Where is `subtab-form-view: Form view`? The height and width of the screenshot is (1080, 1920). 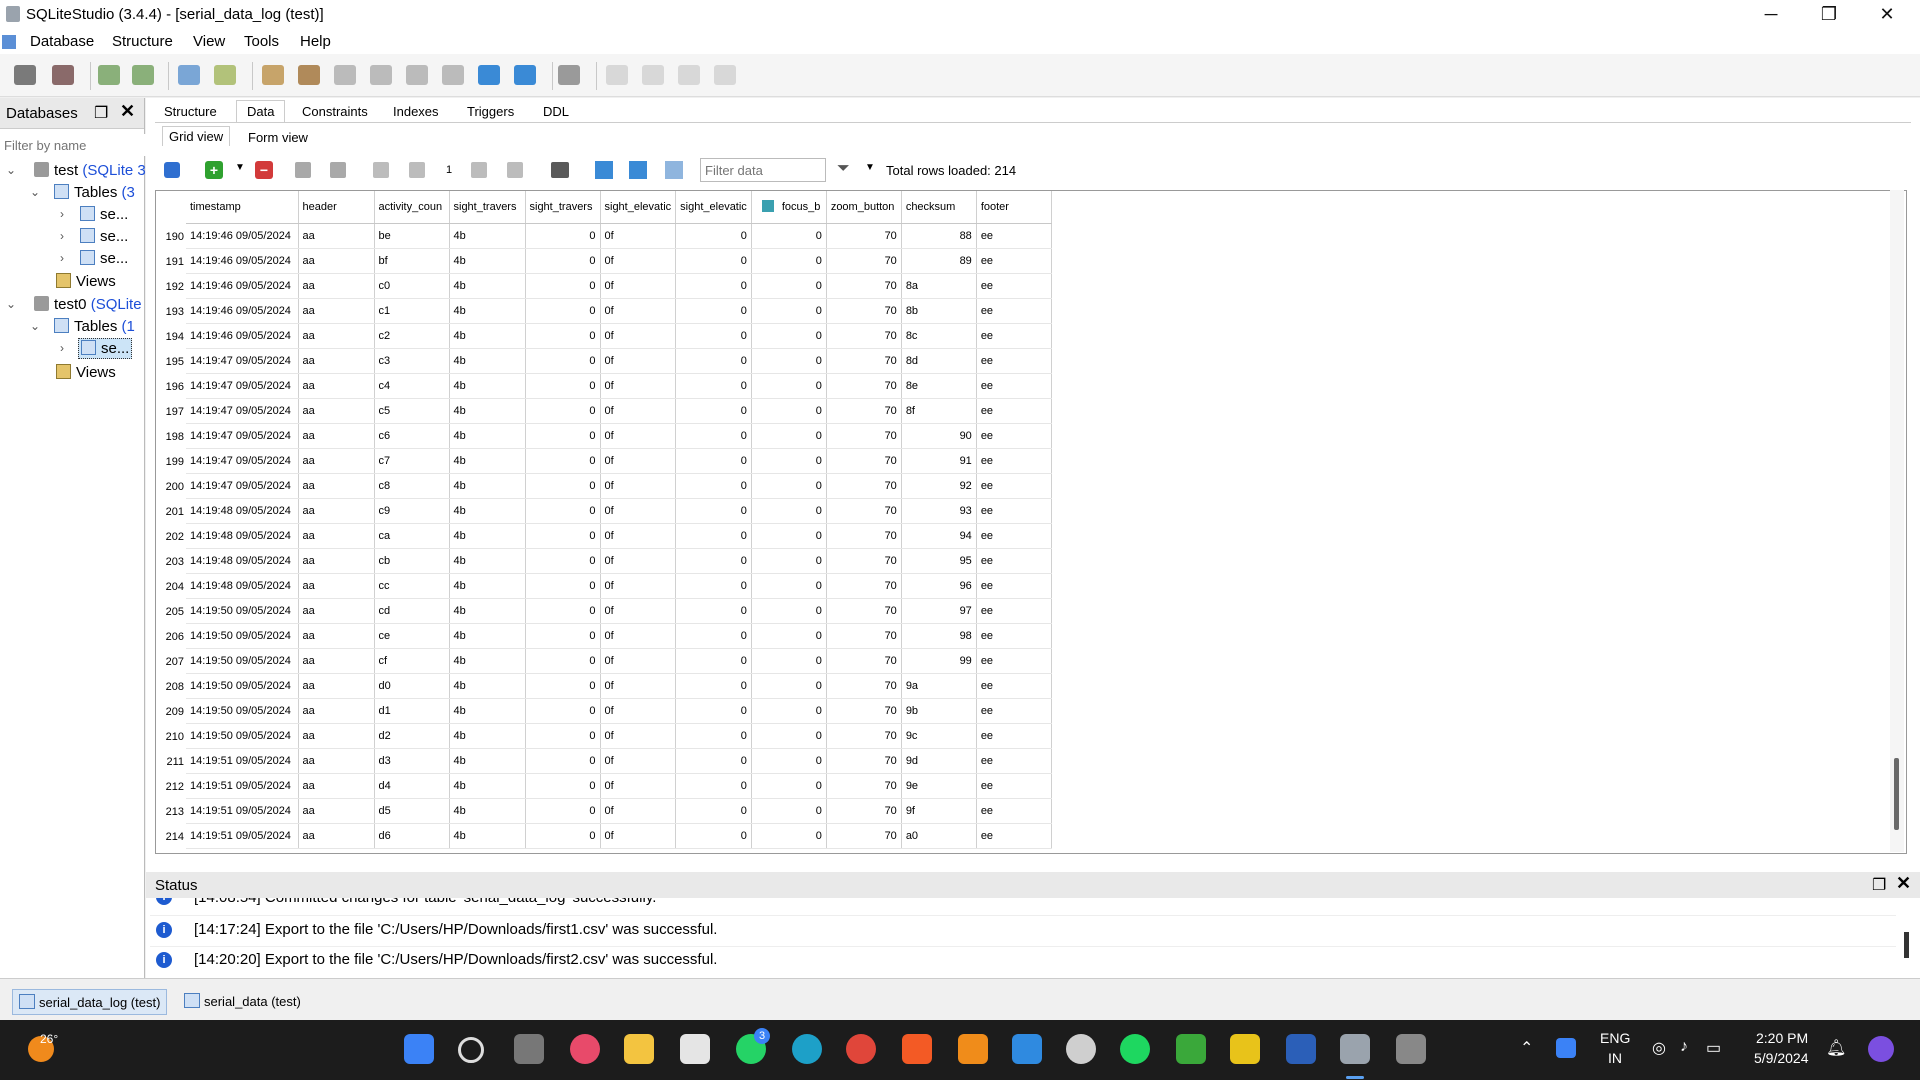
subtab-form-view: Form view is located at coordinates (278, 137).